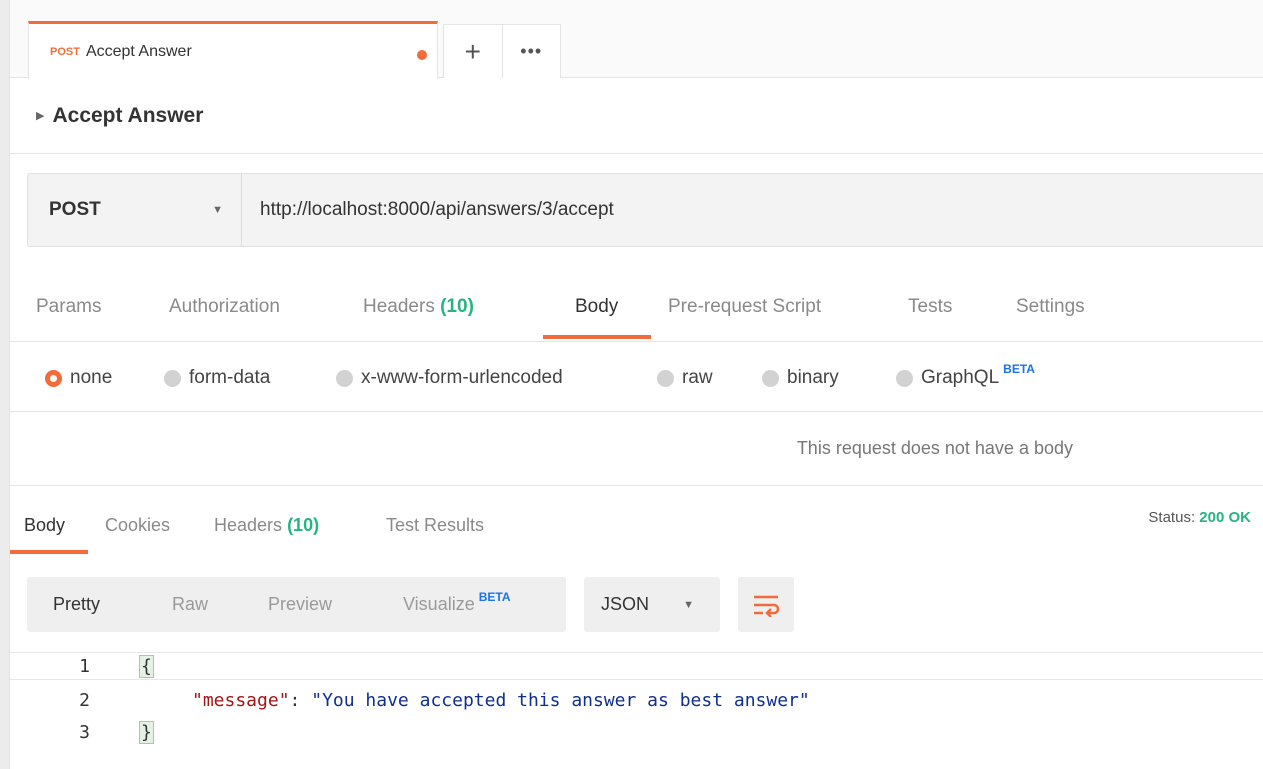  What do you see at coordinates (84, 700) in the screenshot?
I see `line-number: 2` at bounding box center [84, 700].